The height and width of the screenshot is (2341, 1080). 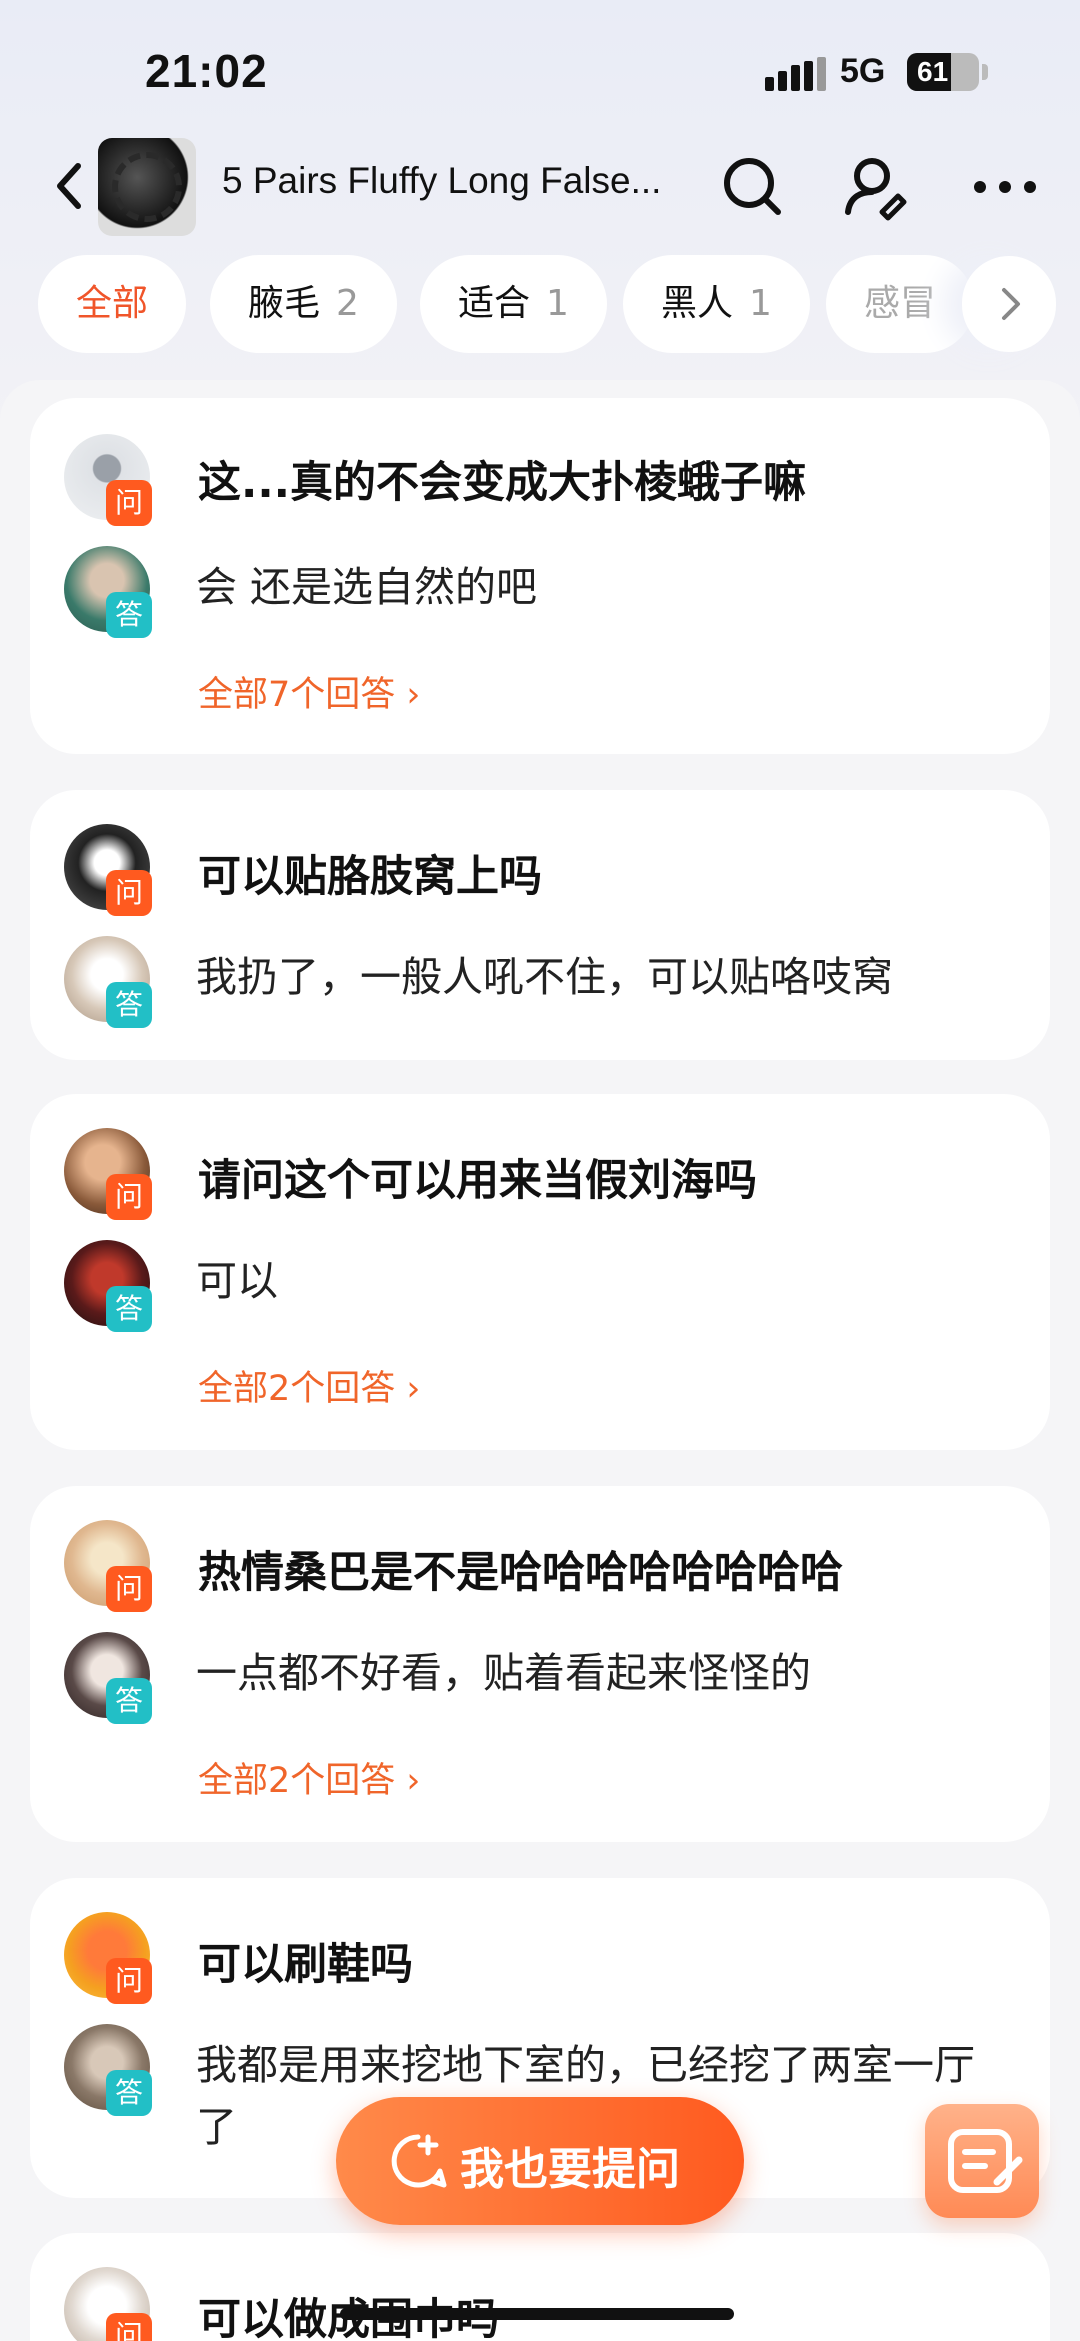 What do you see at coordinates (985, 2161) in the screenshot?
I see `note-edit-icon` at bounding box center [985, 2161].